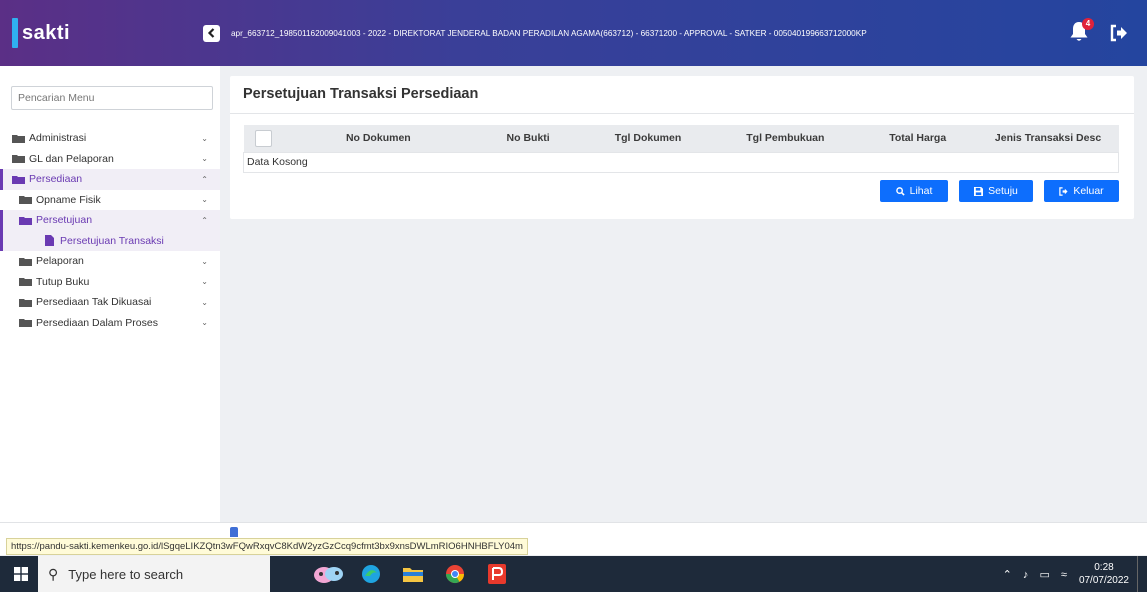  Describe the element at coordinates (1072, 574) in the screenshot. I see `system-tray: ⌃ ♪ ▭ ≈ 0:28 07/07/2022` at that location.